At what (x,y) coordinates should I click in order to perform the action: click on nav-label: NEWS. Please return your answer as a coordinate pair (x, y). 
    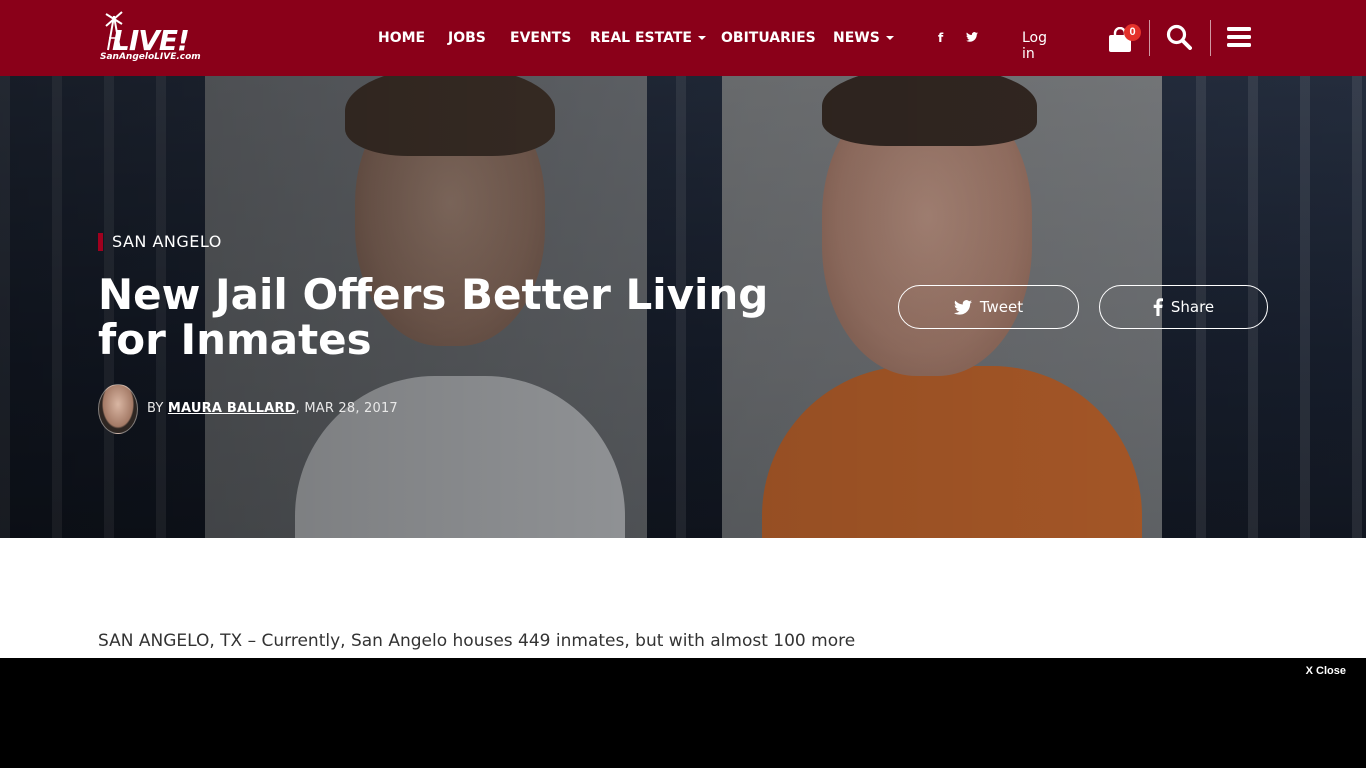
    Looking at the image, I should click on (856, 38).